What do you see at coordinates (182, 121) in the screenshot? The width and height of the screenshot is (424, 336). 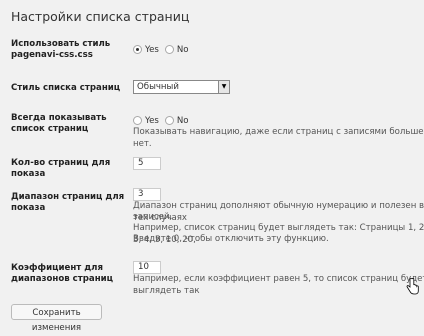 I see `always-no-label: No` at bounding box center [182, 121].